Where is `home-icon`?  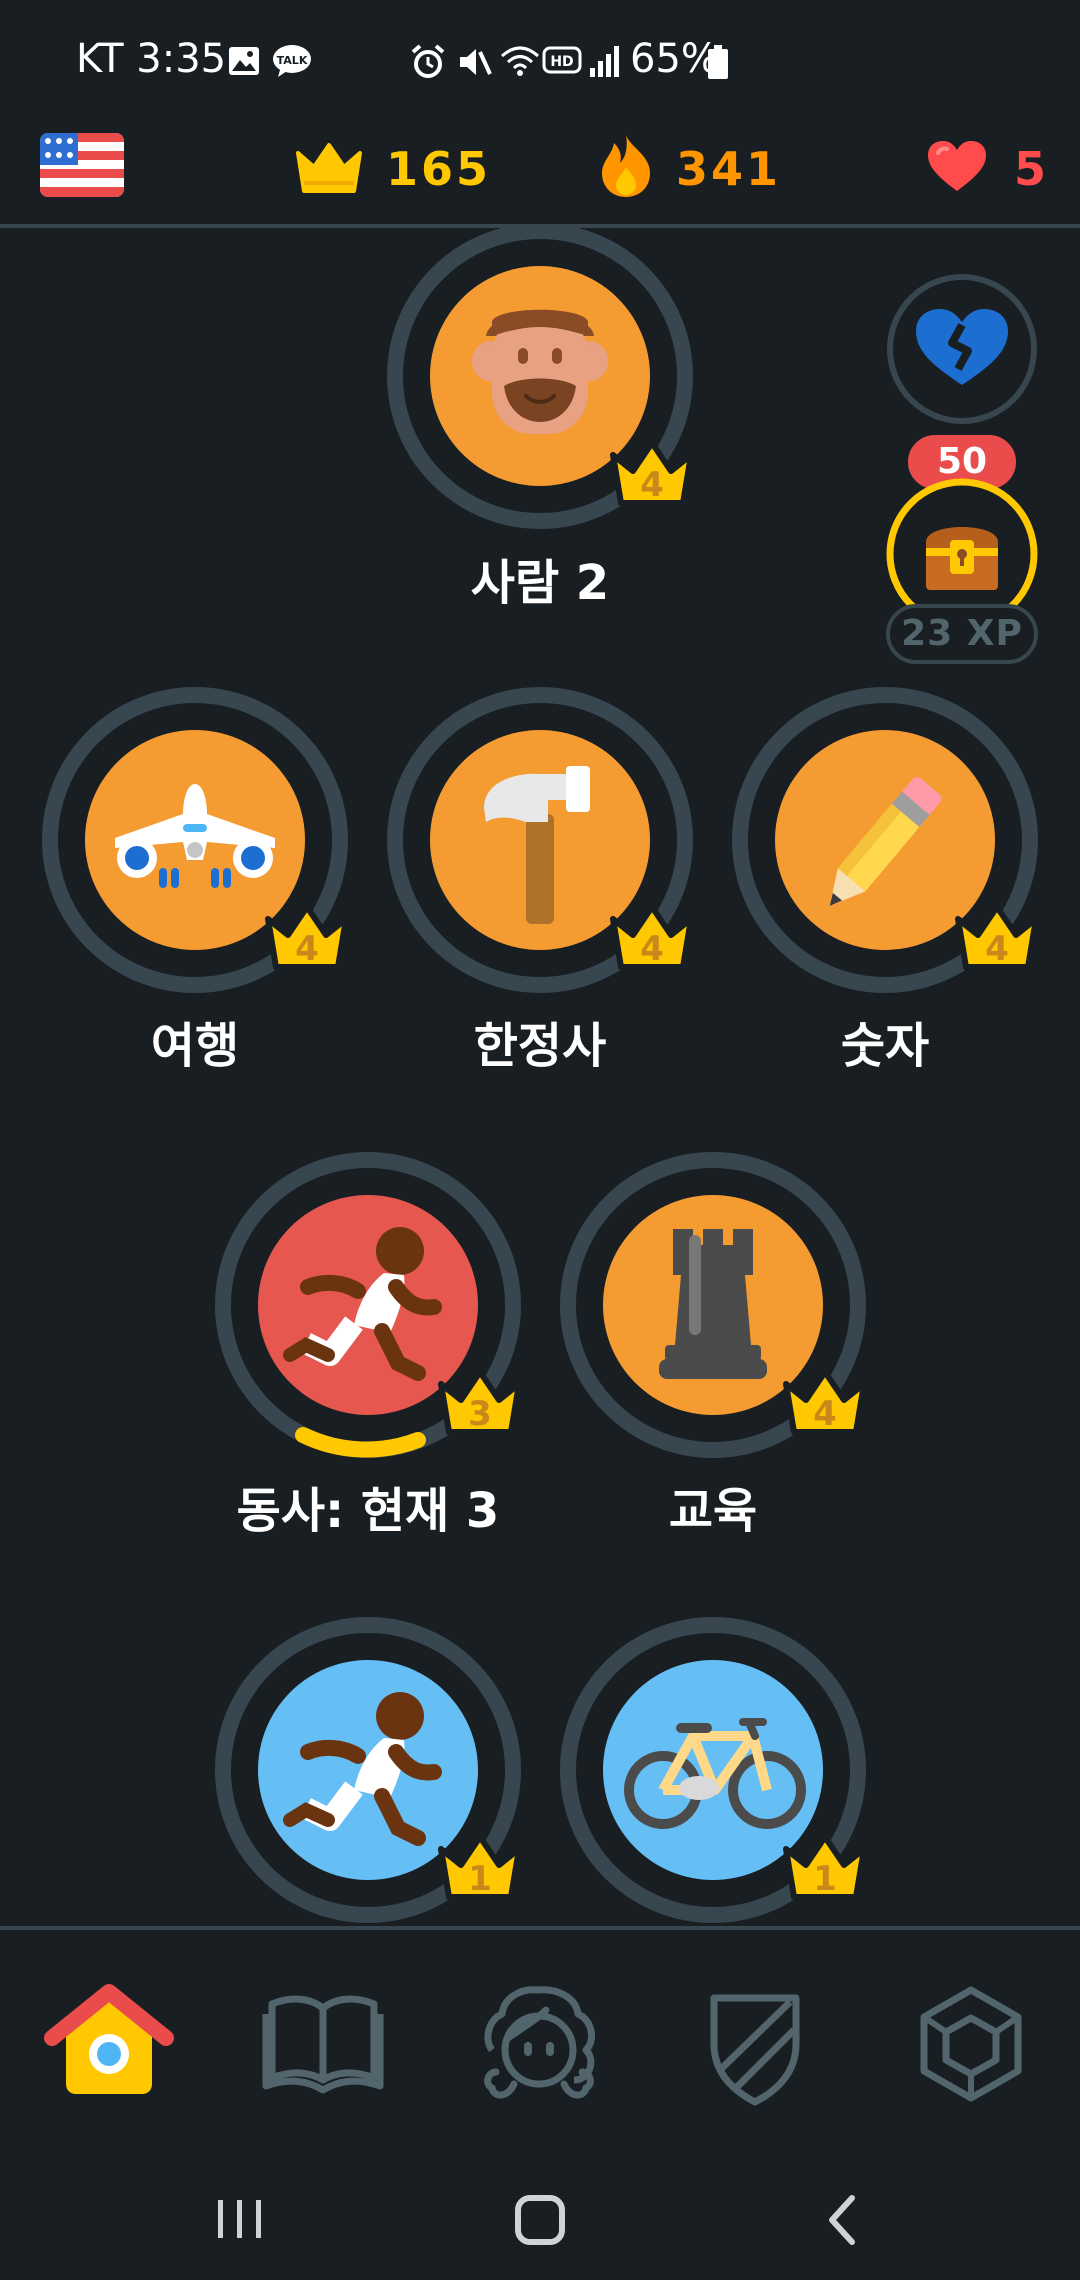
home-icon is located at coordinates (109, 2039).